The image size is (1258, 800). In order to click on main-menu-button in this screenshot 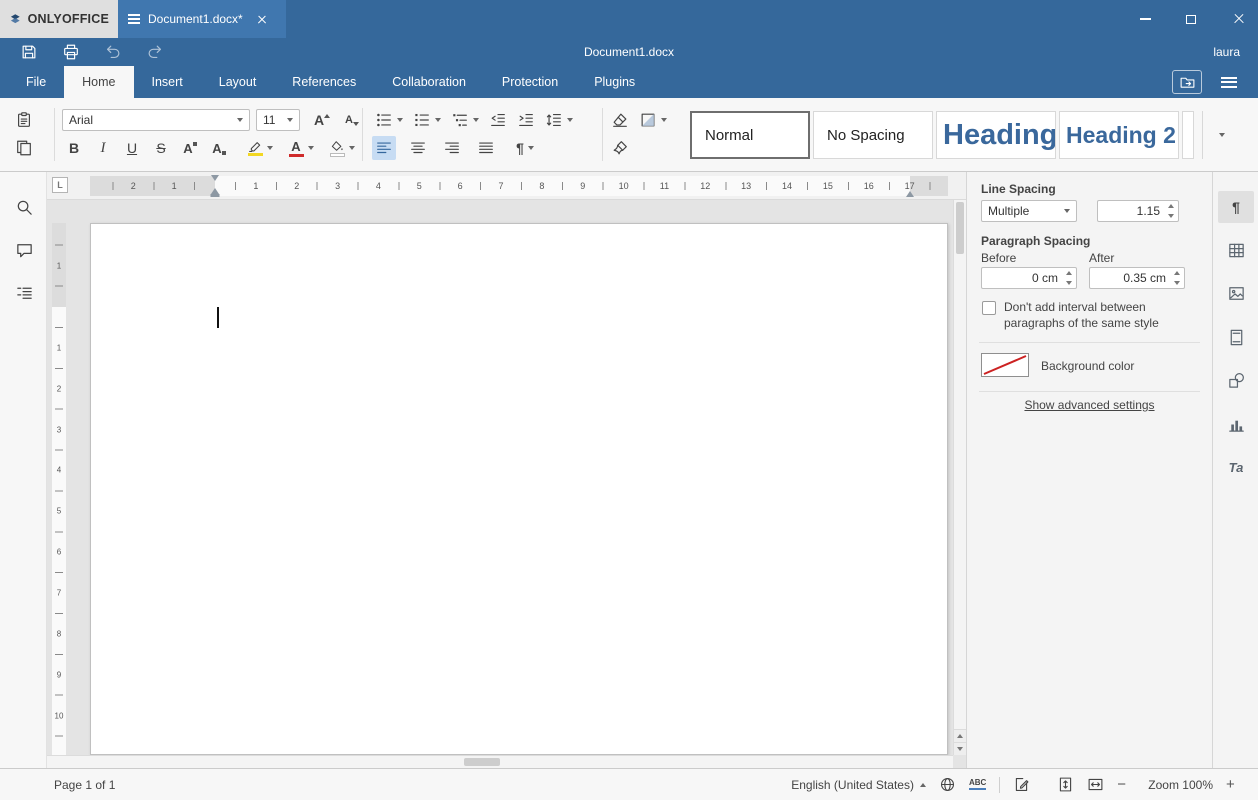, I will do `click(1229, 82)`.